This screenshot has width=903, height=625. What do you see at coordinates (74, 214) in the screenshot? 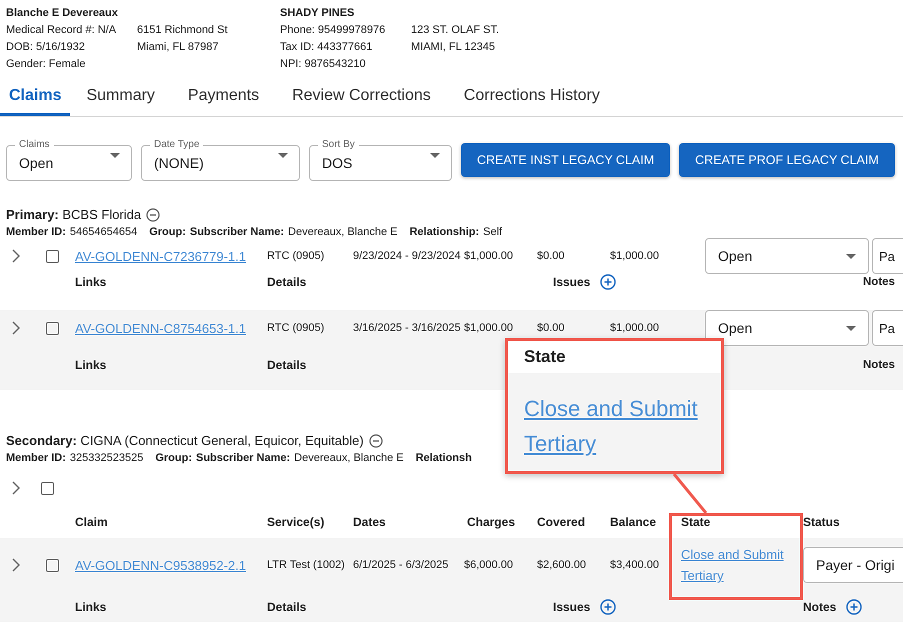
I see `payer-heading: Primary: BCBS Florida` at bounding box center [74, 214].